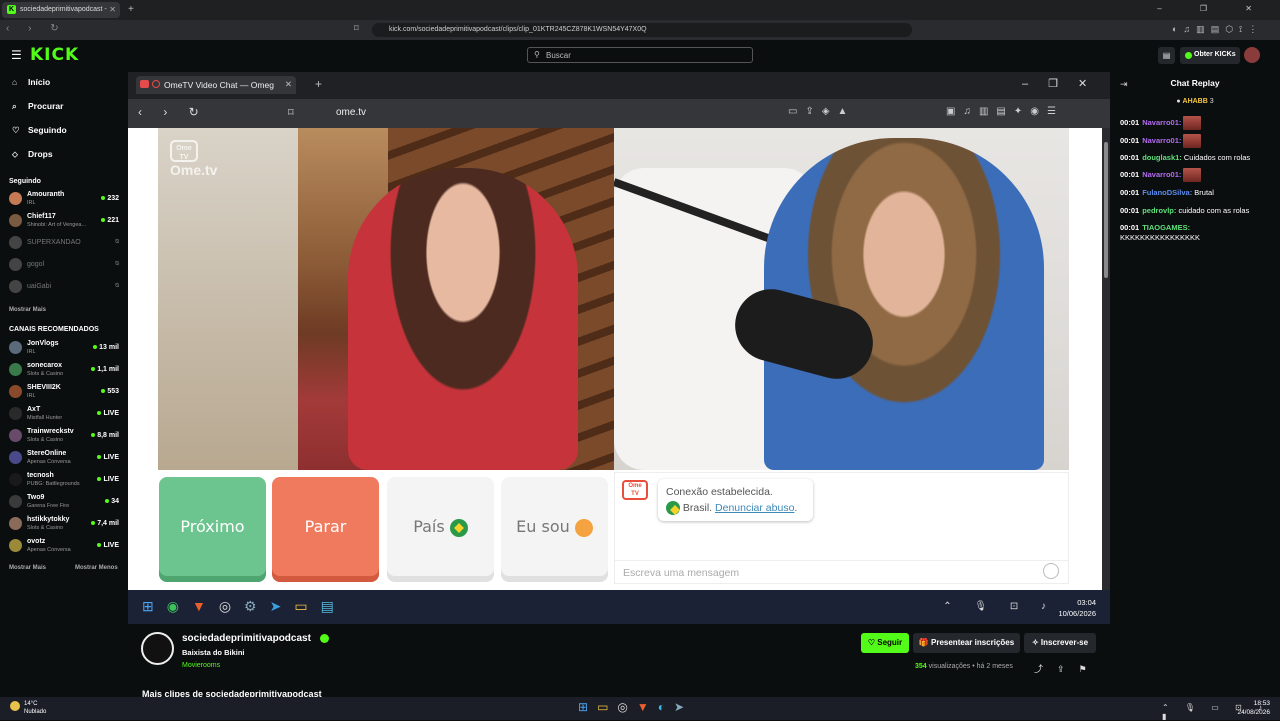 Image resolution: width=1280 pixels, height=721 pixels. I want to click on channel-name: sociedadeprimitivapodcast, so click(246, 638).